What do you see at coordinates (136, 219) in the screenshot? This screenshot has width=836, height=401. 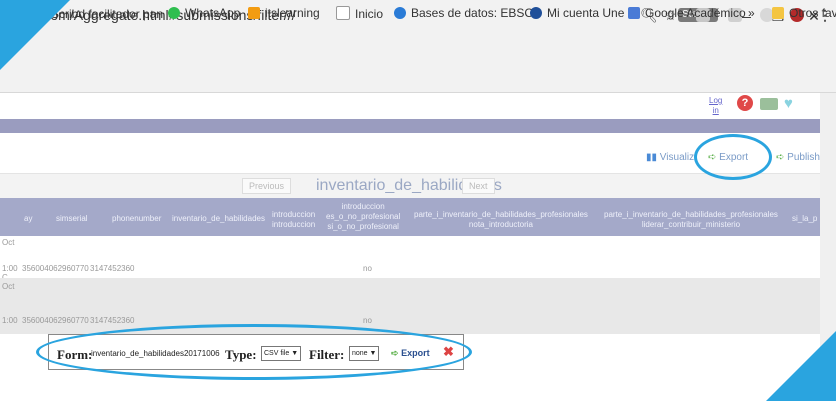 I see `column-header: phonenumber` at bounding box center [136, 219].